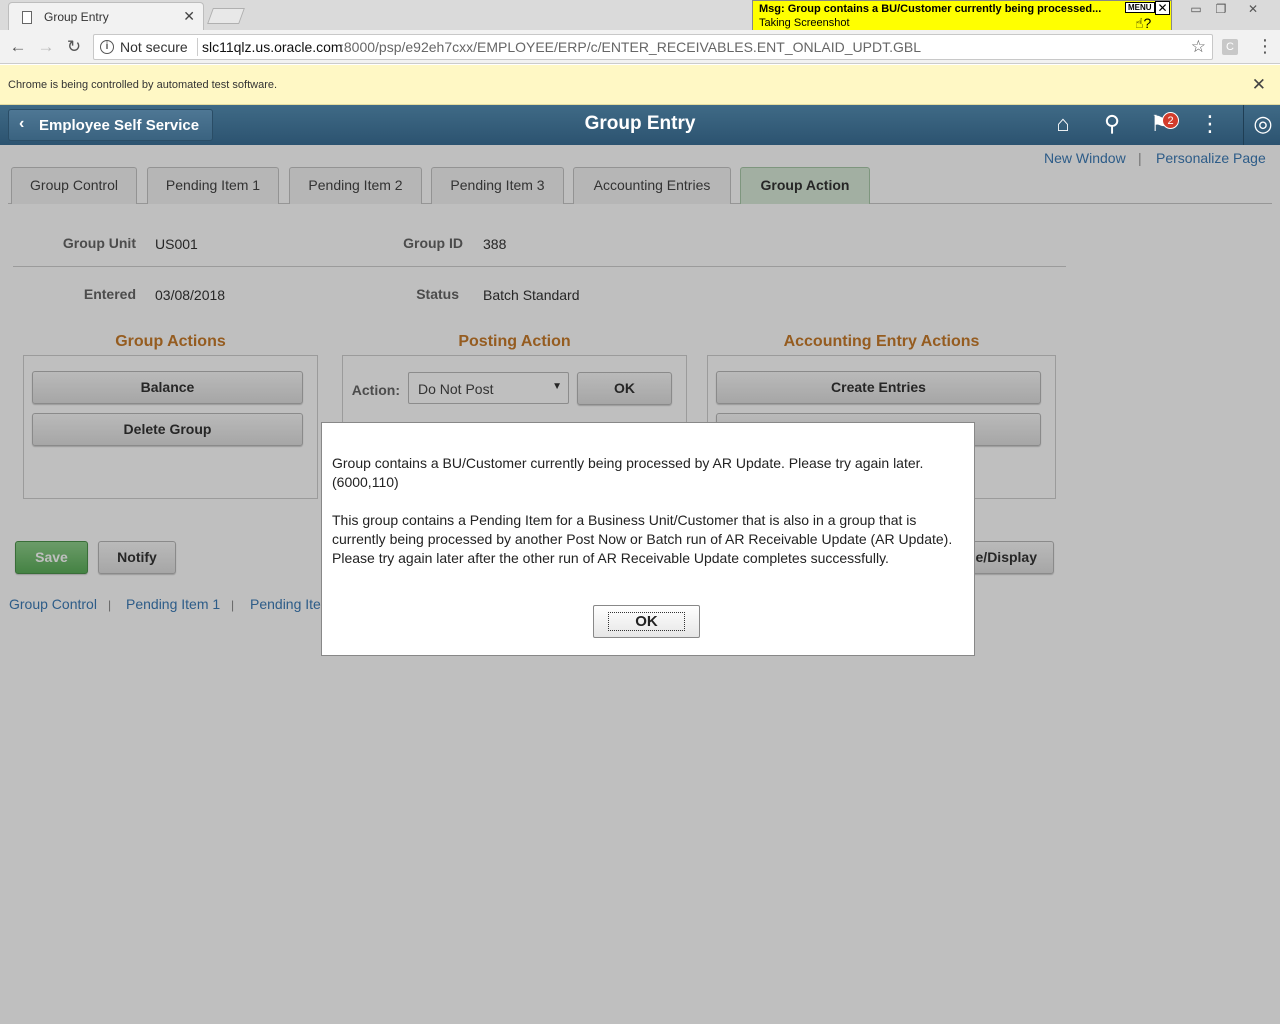 This screenshot has width=1280, height=1024. I want to click on page-icon, so click(27, 17).